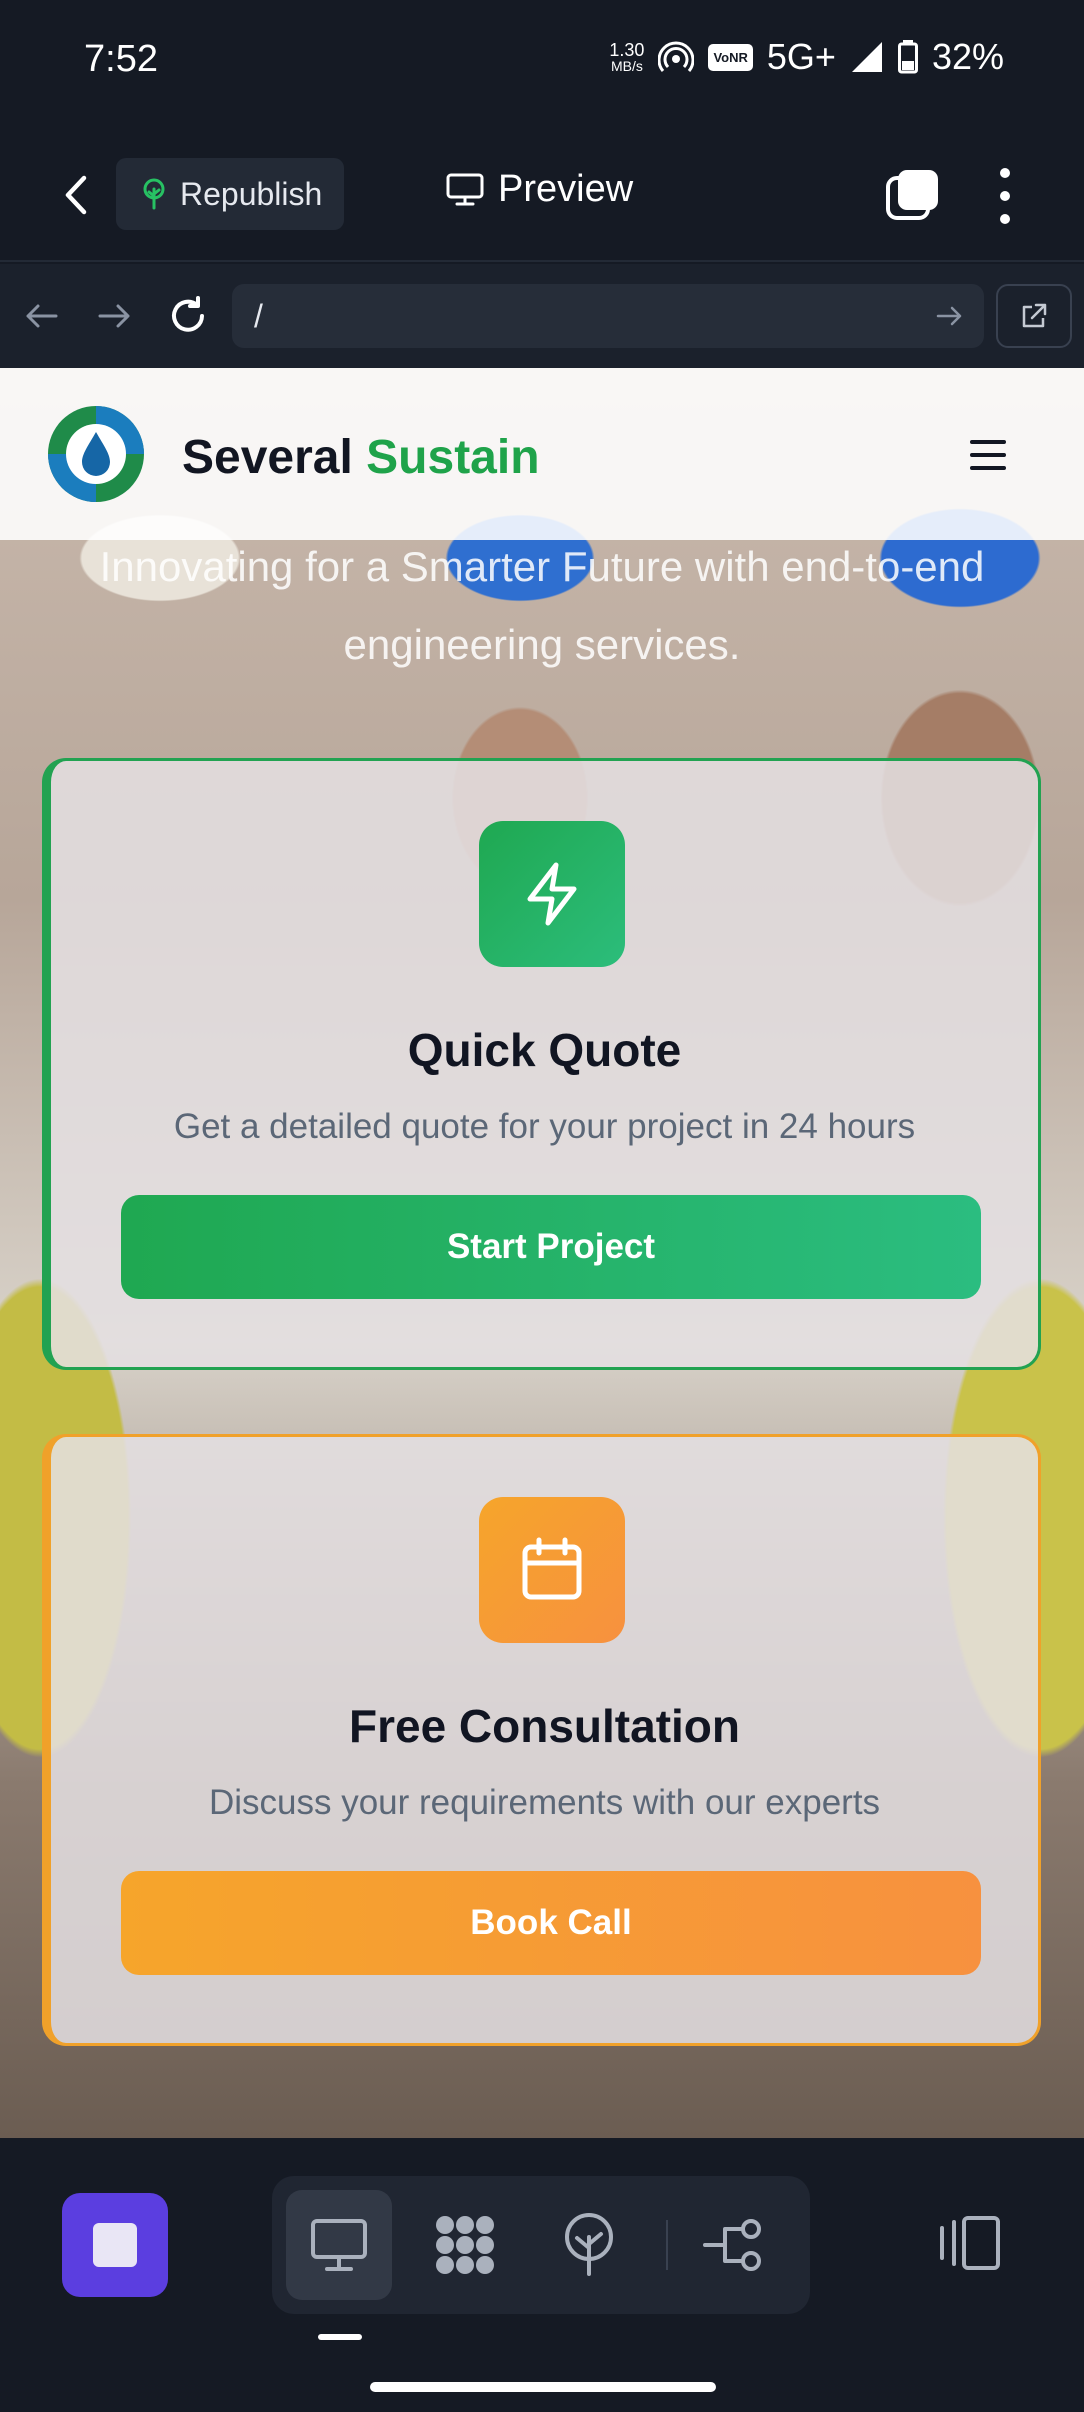  Describe the element at coordinates (340, 2337) in the screenshot. I see `active-tab-indicator` at that location.